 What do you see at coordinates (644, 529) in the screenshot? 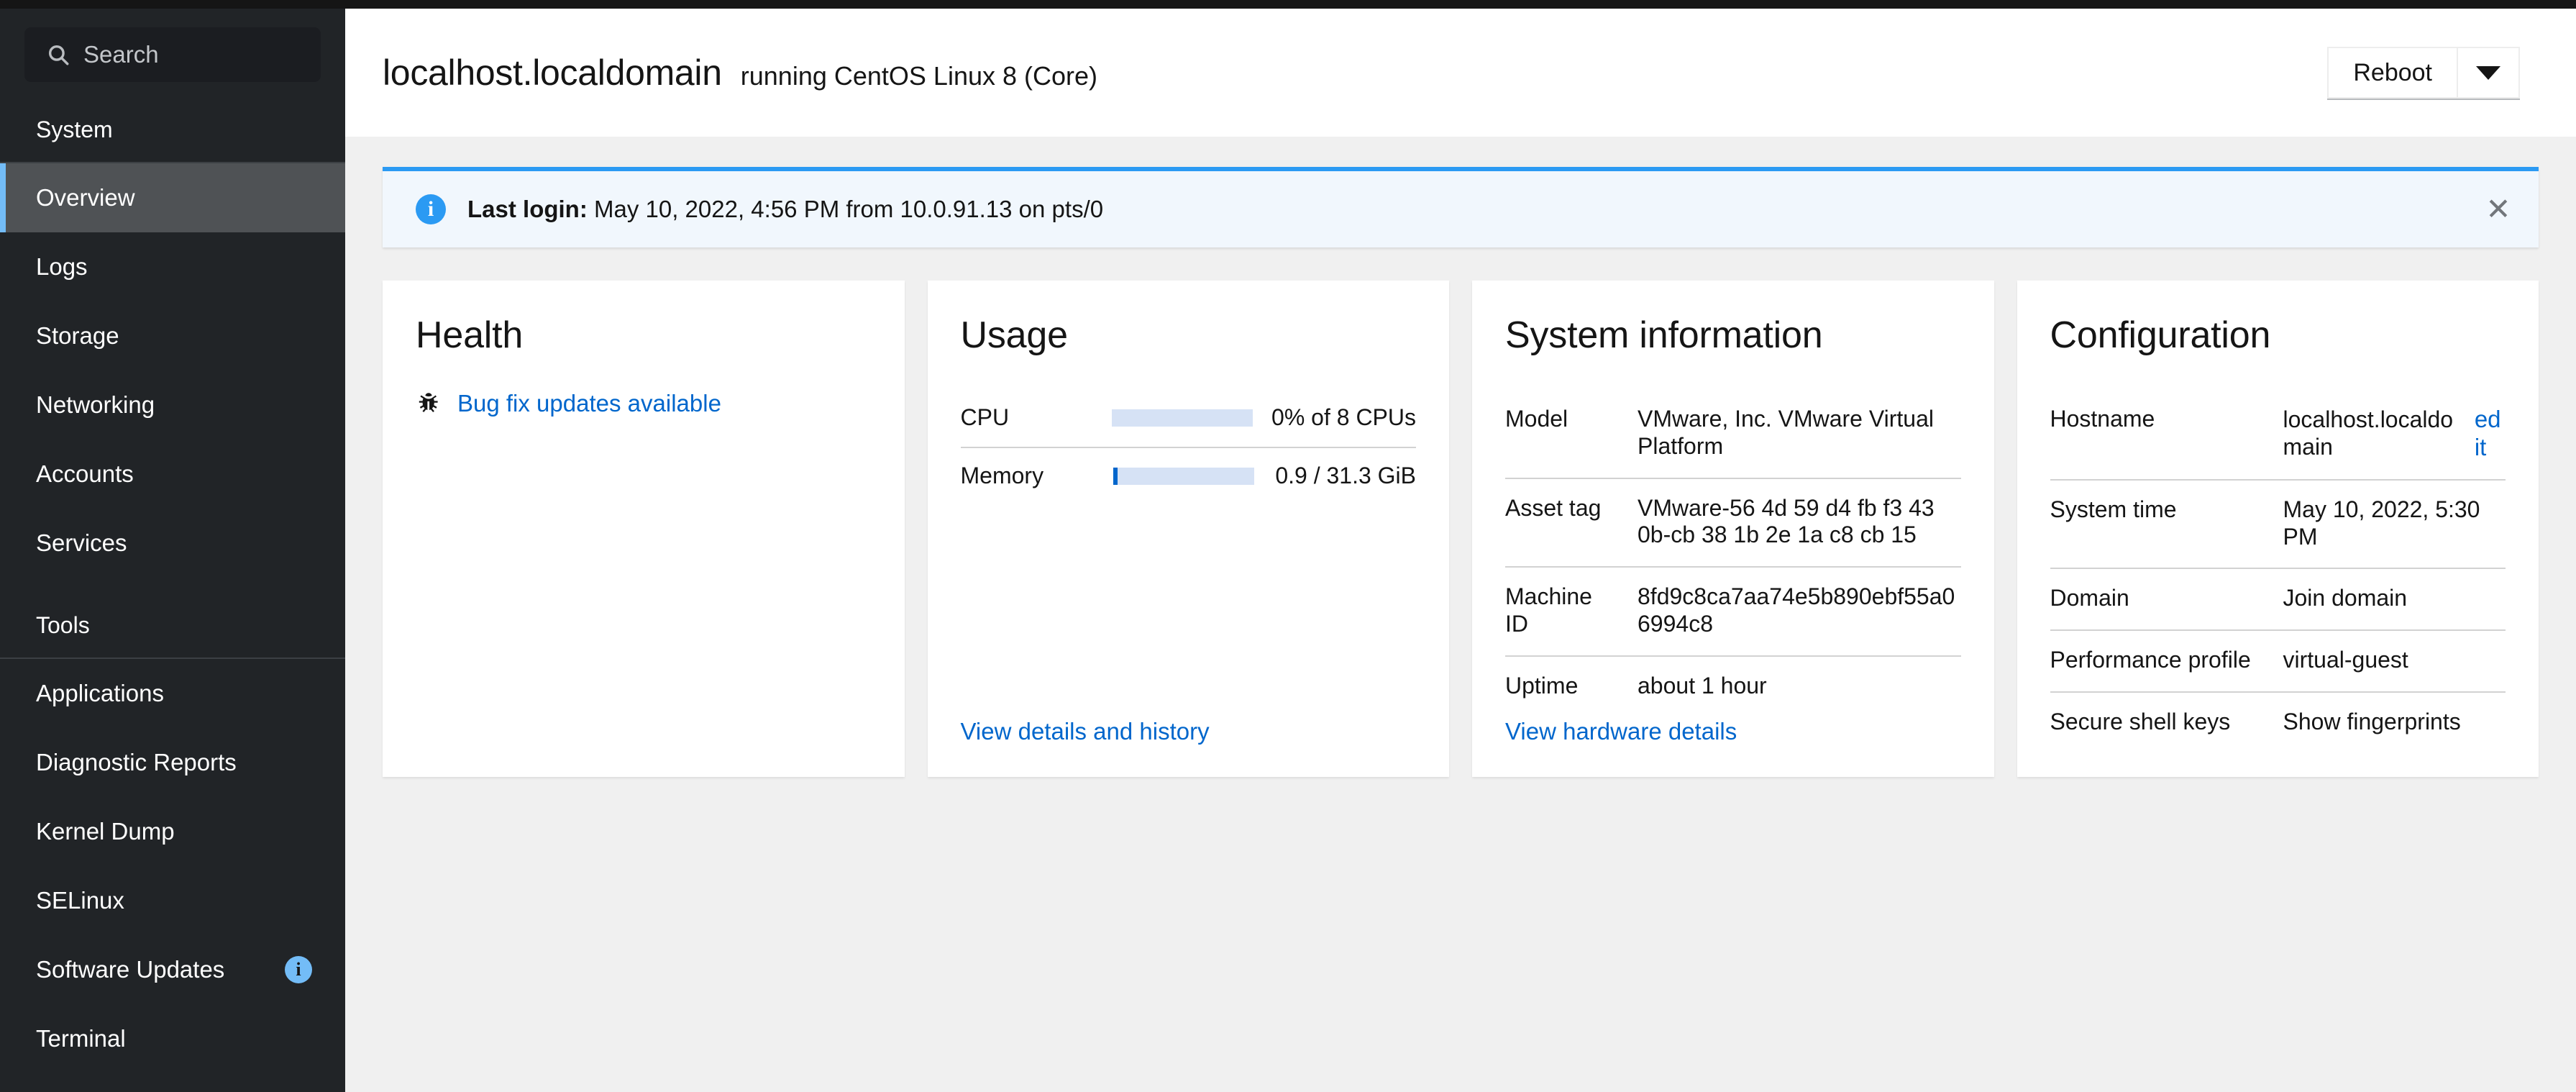
I see `health-card: Health Bug fix updates available` at bounding box center [644, 529].